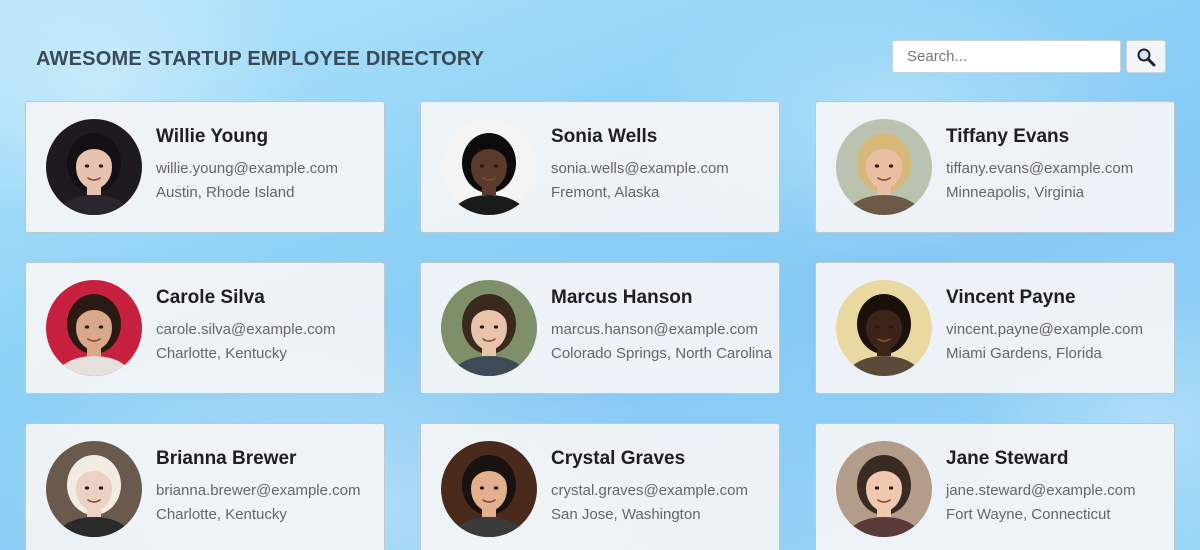  I want to click on employee-email: marcus.hanson@example.com, so click(654, 329).